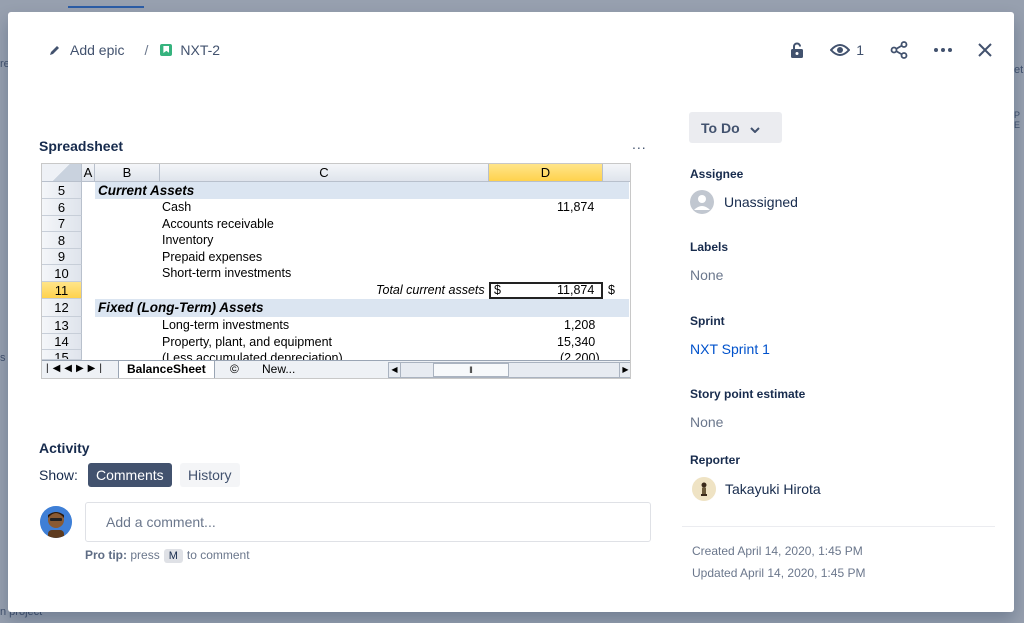 This screenshot has height=623, width=1024. Describe the element at coordinates (754, 128) in the screenshot. I see `chevron-down-icon` at that location.